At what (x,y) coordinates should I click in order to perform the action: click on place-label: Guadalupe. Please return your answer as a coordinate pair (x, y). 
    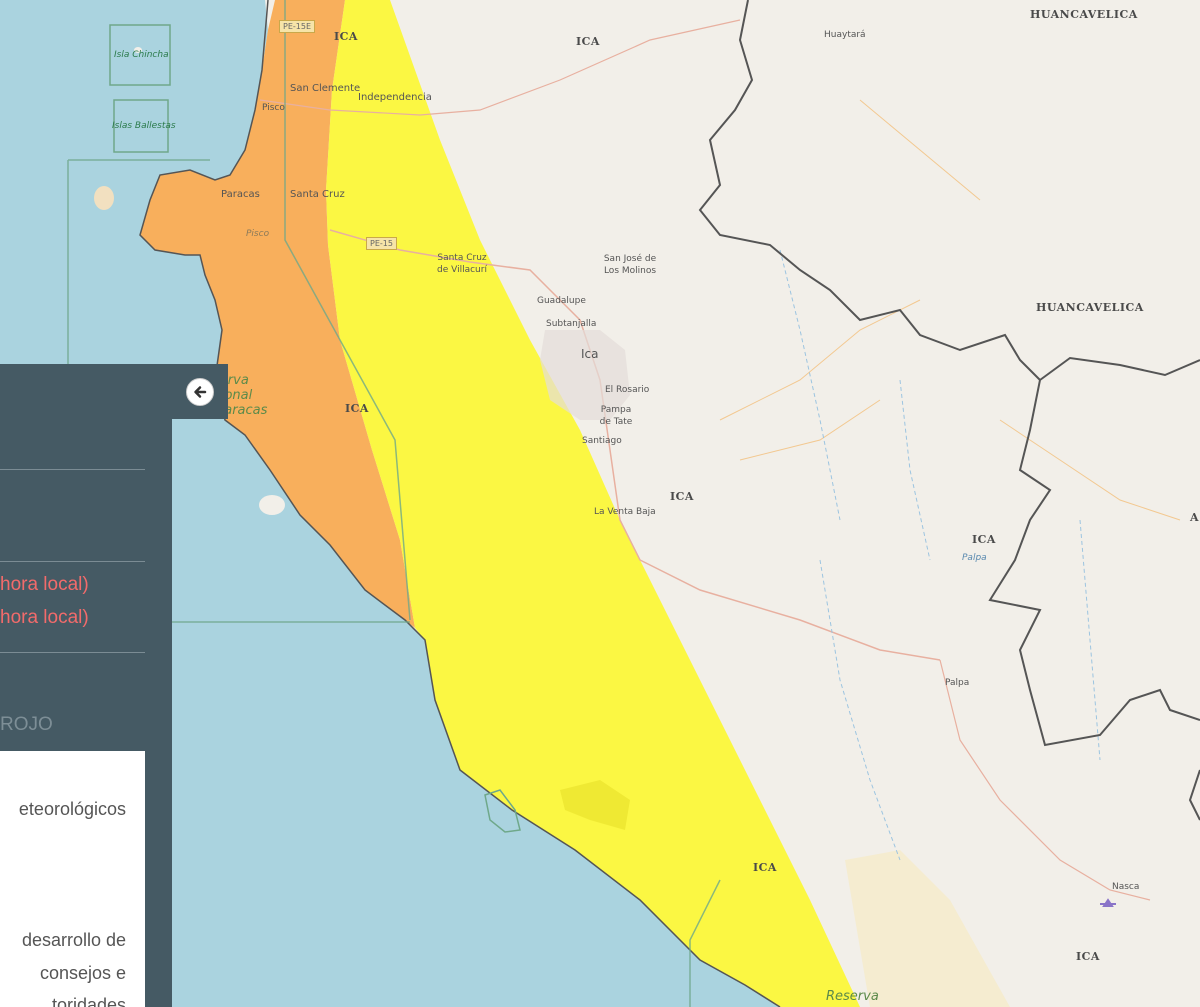
    Looking at the image, I should click on (561, 301).